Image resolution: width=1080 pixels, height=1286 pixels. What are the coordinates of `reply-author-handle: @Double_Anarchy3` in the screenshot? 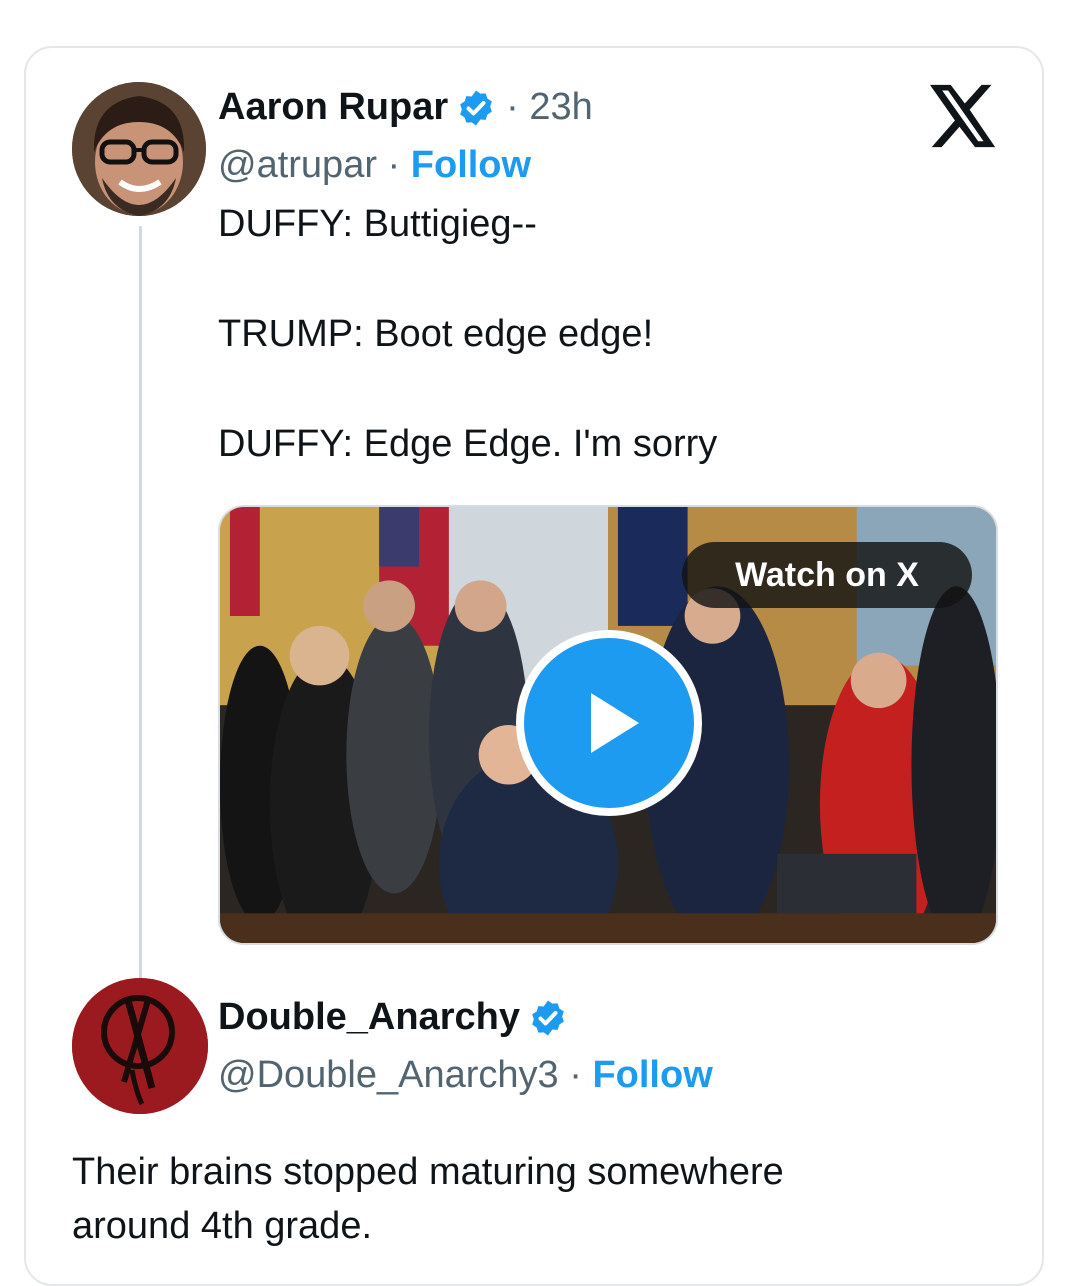 It's located at (388, 1075).